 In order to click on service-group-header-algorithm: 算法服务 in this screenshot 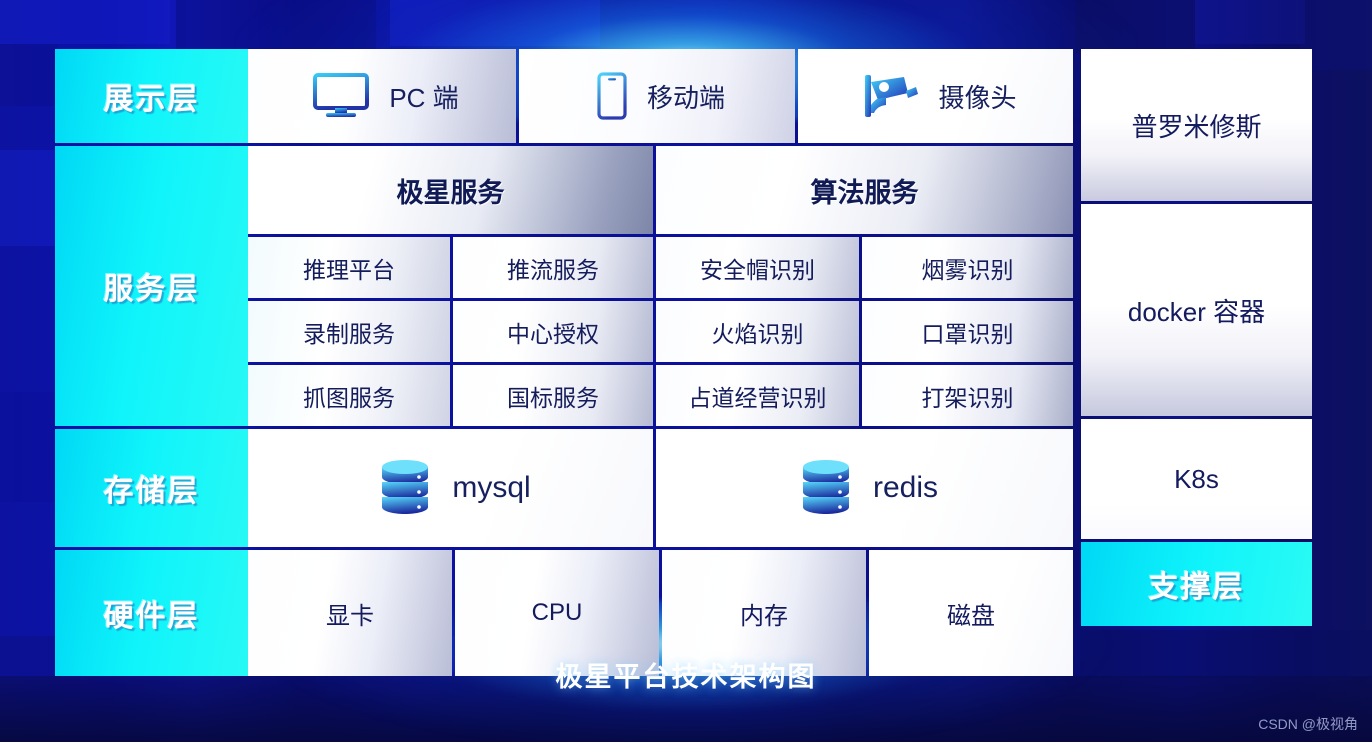, I will do `click(864, 190)`.